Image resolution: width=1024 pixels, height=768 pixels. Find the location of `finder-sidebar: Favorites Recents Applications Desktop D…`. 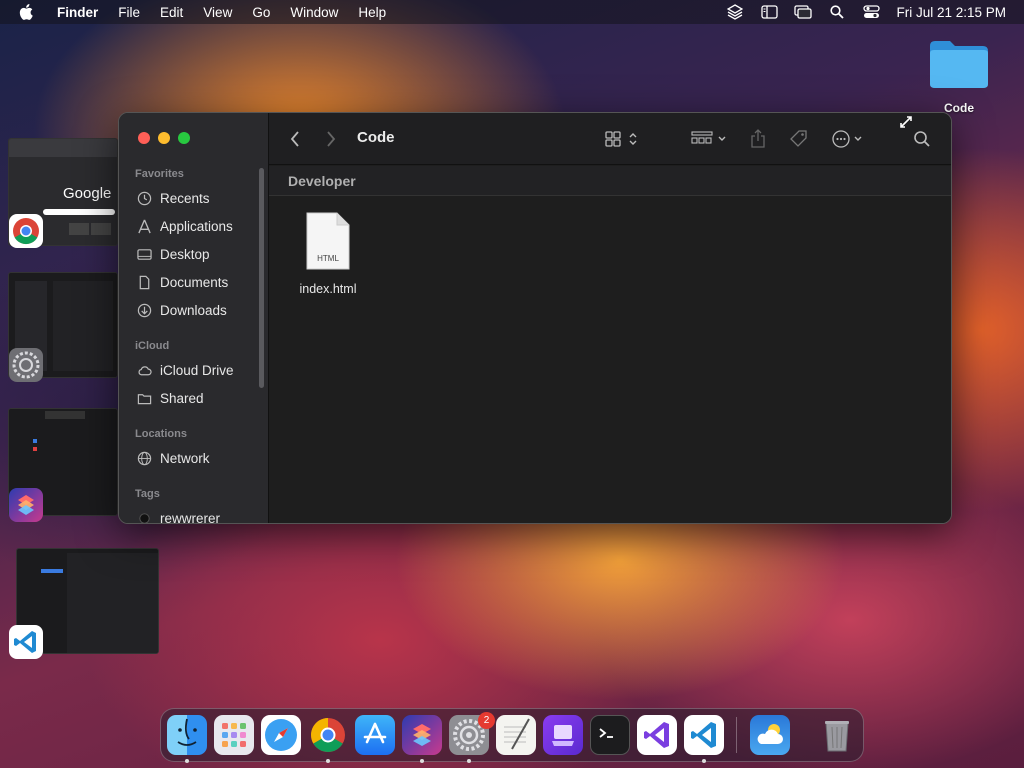

finder-sidebar: Favorites Recents Applications Desktop D… is located at coordinates (194, 318).